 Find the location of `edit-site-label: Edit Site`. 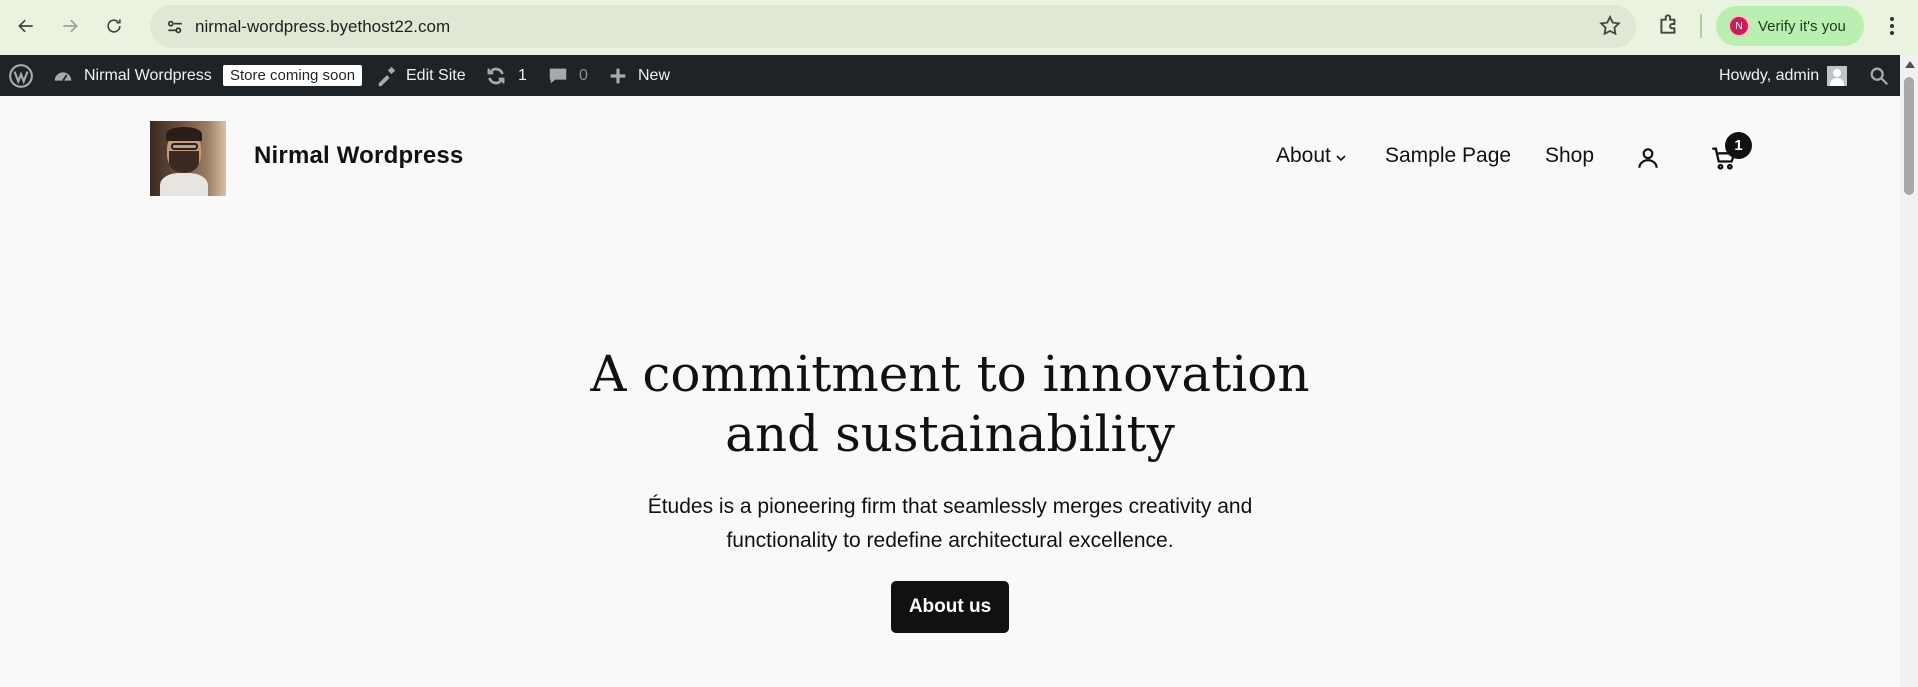

edit-site-label: Edit Site is located at coordinates (436, 75).